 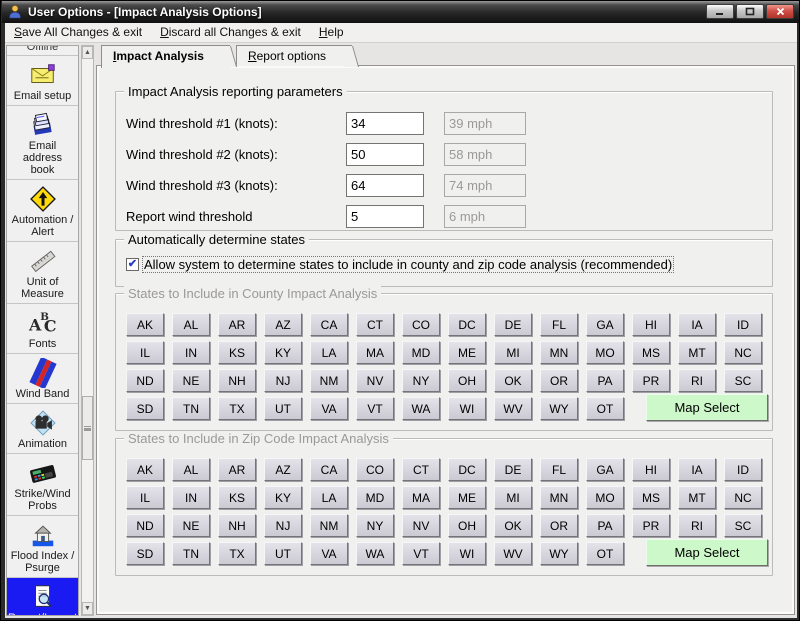 I want to click on county-state-button-wi: WI, so click(x=467, y=408).